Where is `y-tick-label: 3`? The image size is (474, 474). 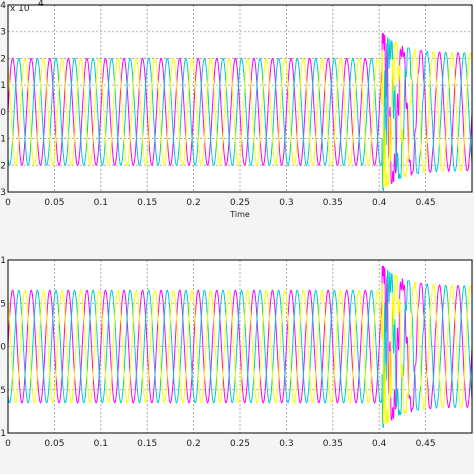
y-tick-label: 3 is located at coordinates (3, 33).